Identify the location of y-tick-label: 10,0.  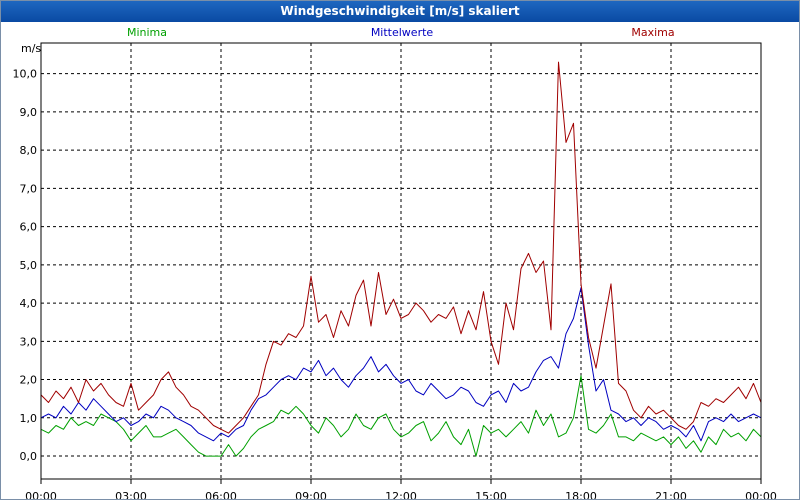
(25, 74).